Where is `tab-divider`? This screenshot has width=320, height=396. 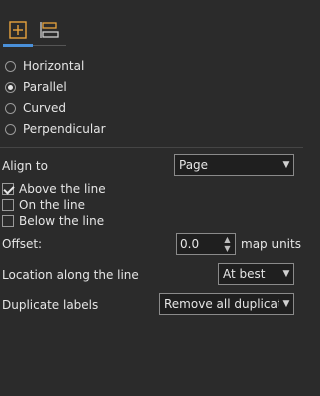
tab-divider is located at coordinates (49, 45).